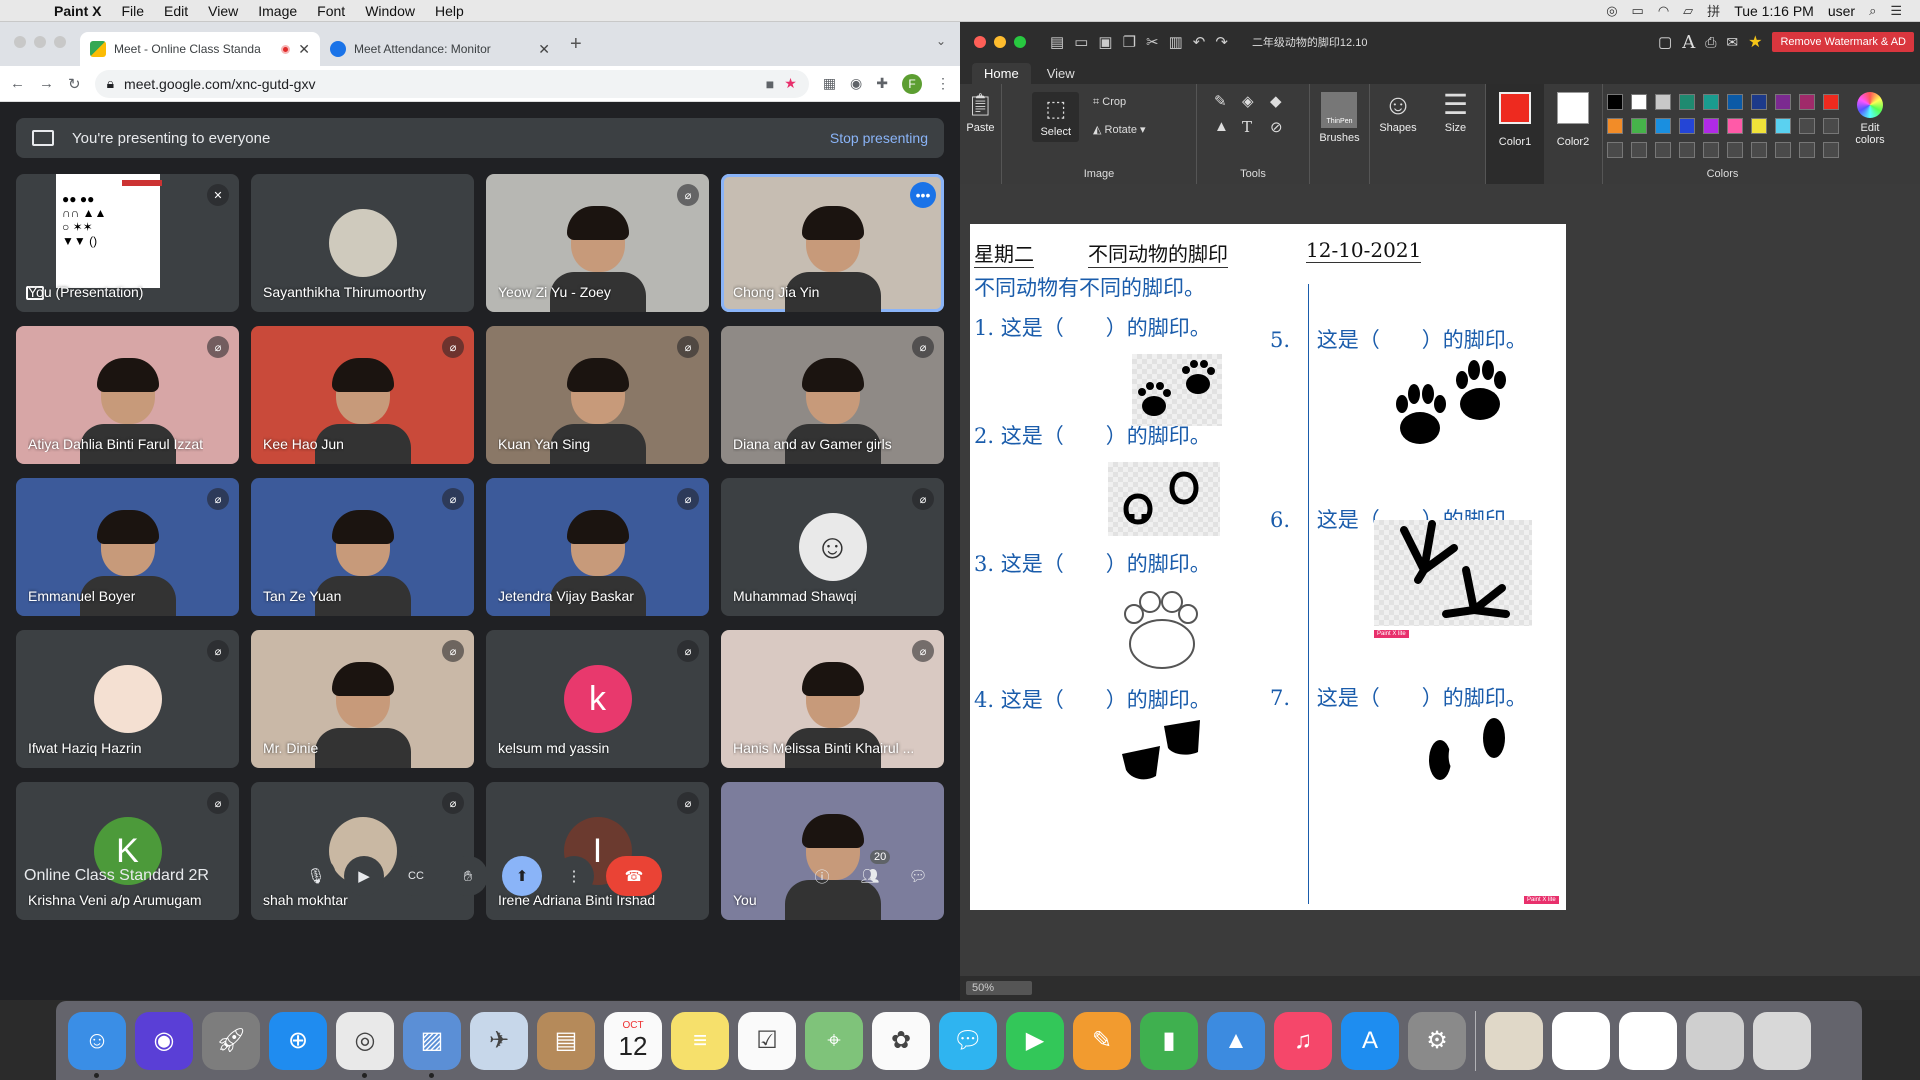 The width and height of the screenshot is (1920, 1080). What do you see at coordinates (1715, 1040) in the screenshot?
I see `dock-downloads-icon` at bounding box center [1715, 1040].